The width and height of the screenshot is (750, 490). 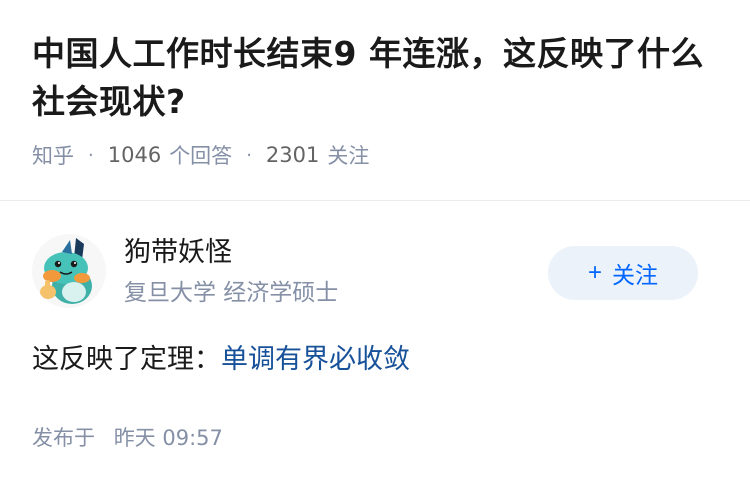 What do you see at coordinates (315, 359) in the screenshot?
I see `answer-link: 单调有界必收敛` at bounding box center [315, 359].